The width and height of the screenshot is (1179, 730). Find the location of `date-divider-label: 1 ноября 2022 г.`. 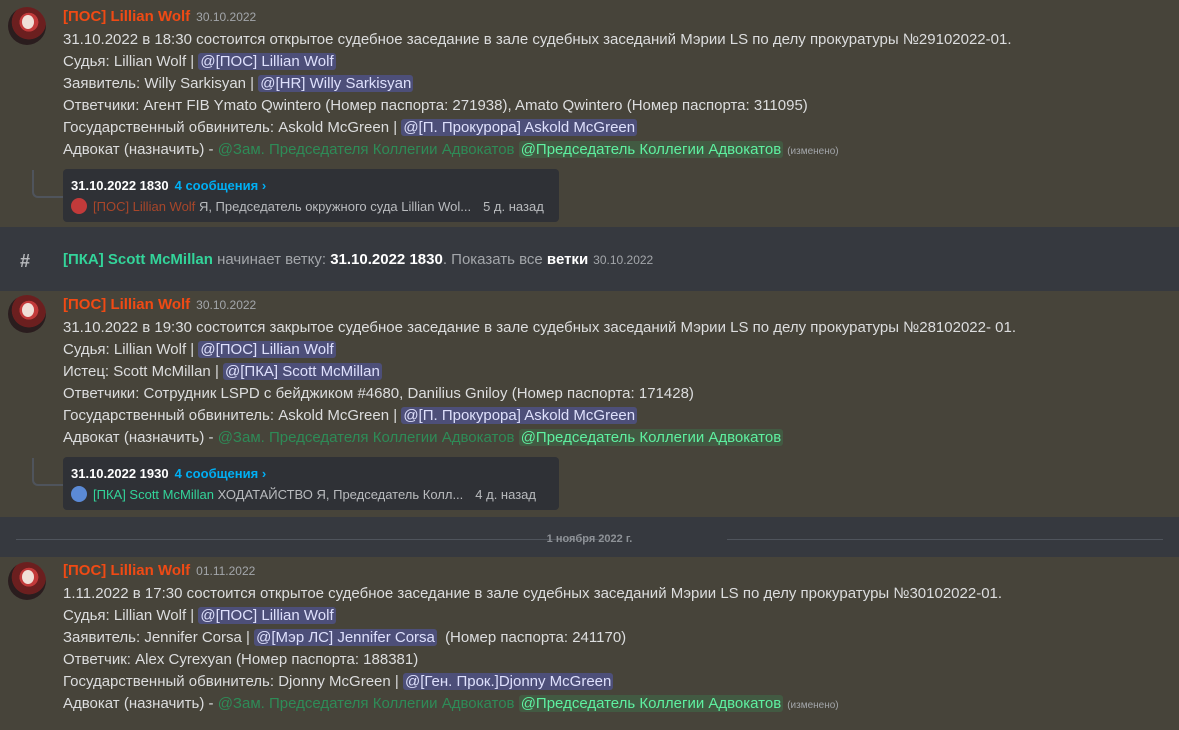

date-divider-label: 1 ноября 2022 г. is located at coordinates (589, 539).